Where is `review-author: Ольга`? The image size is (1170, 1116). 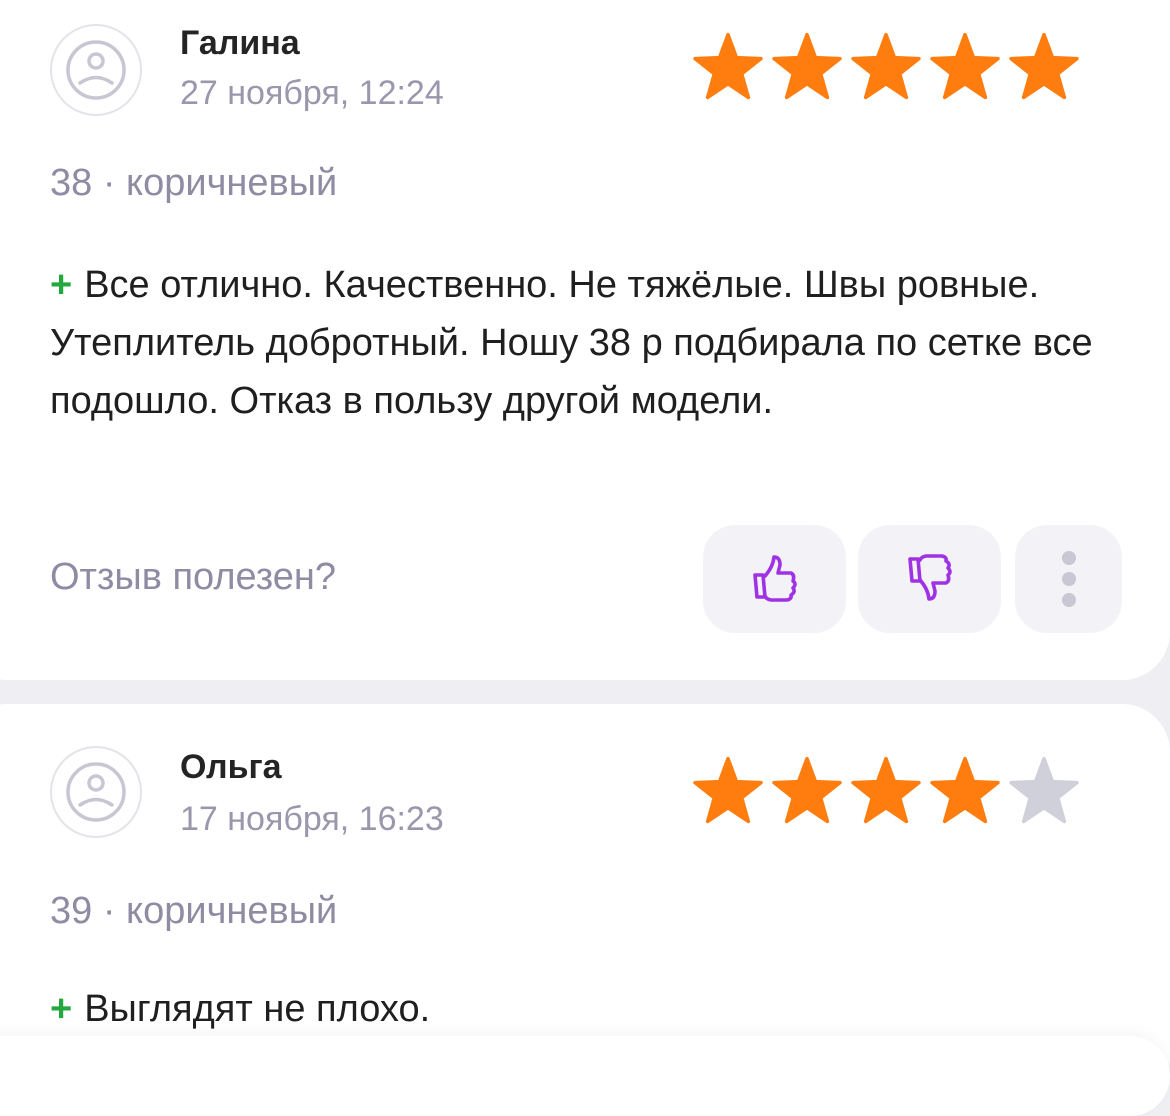 review-author: Ольга is located at coordinates (231, 767).